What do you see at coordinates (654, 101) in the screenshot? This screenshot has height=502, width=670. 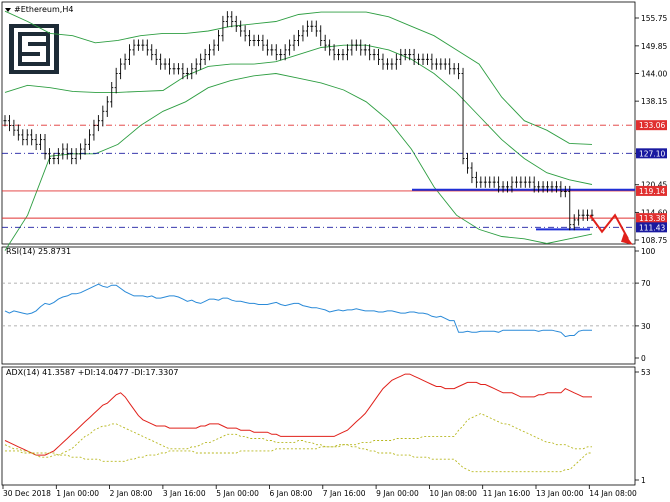 I see `price-level-label: 138.15` at bounding box center [654, 101].